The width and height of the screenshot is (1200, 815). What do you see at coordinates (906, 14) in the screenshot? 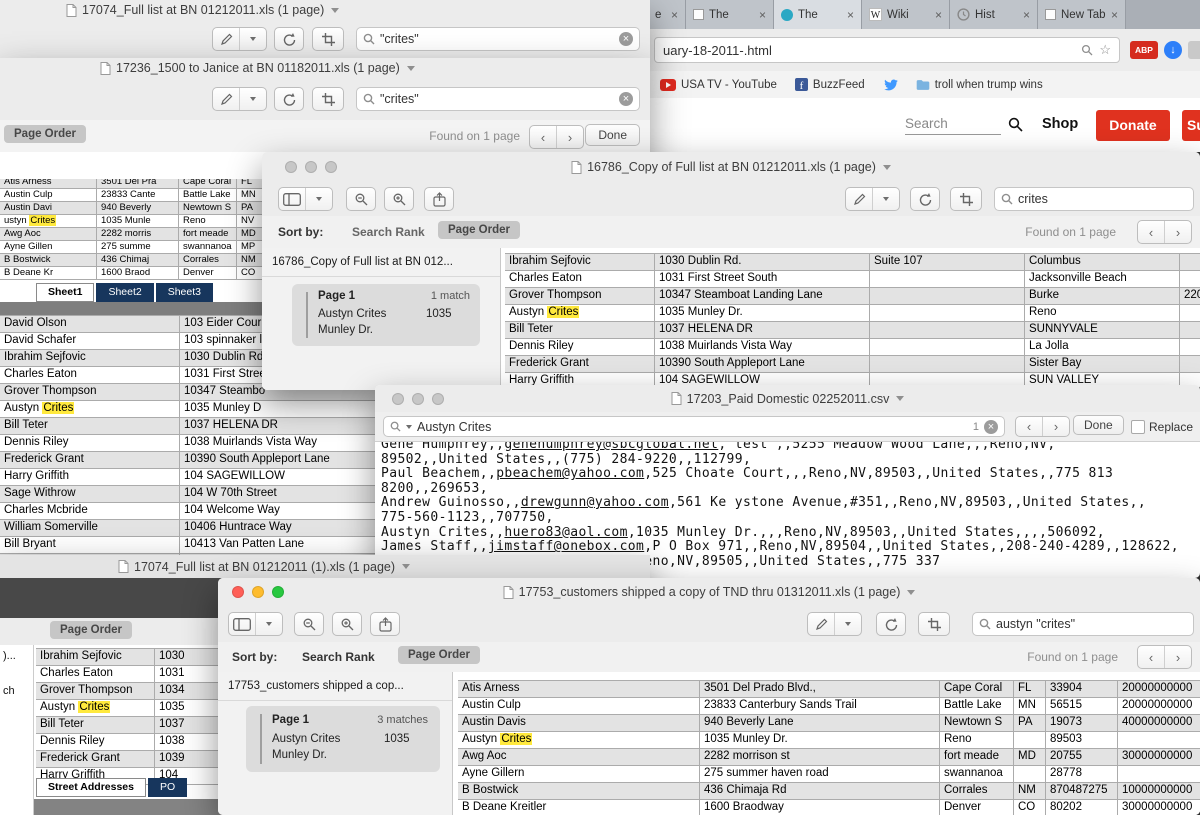
I see `browser-tab: W Wiki ×` at bounding box center [906, 14].